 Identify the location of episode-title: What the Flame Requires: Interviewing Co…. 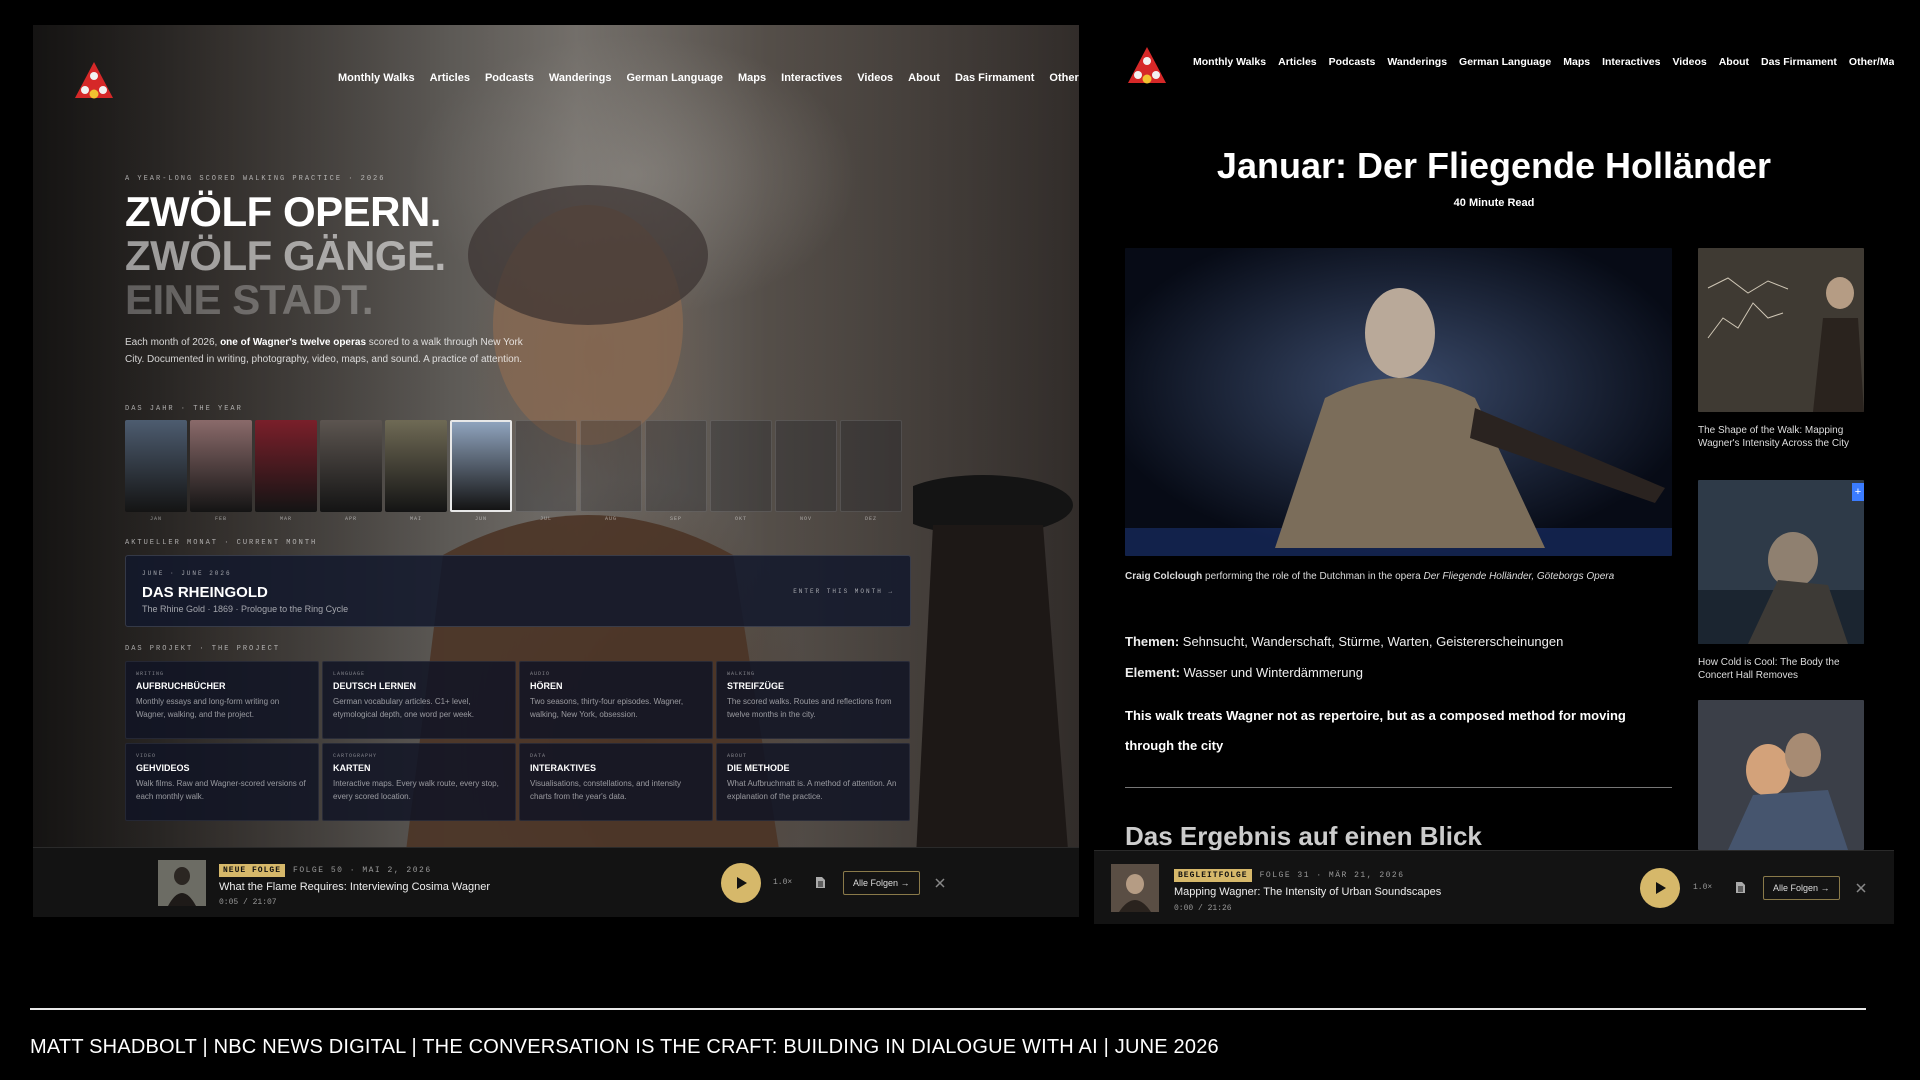
(354, 887).